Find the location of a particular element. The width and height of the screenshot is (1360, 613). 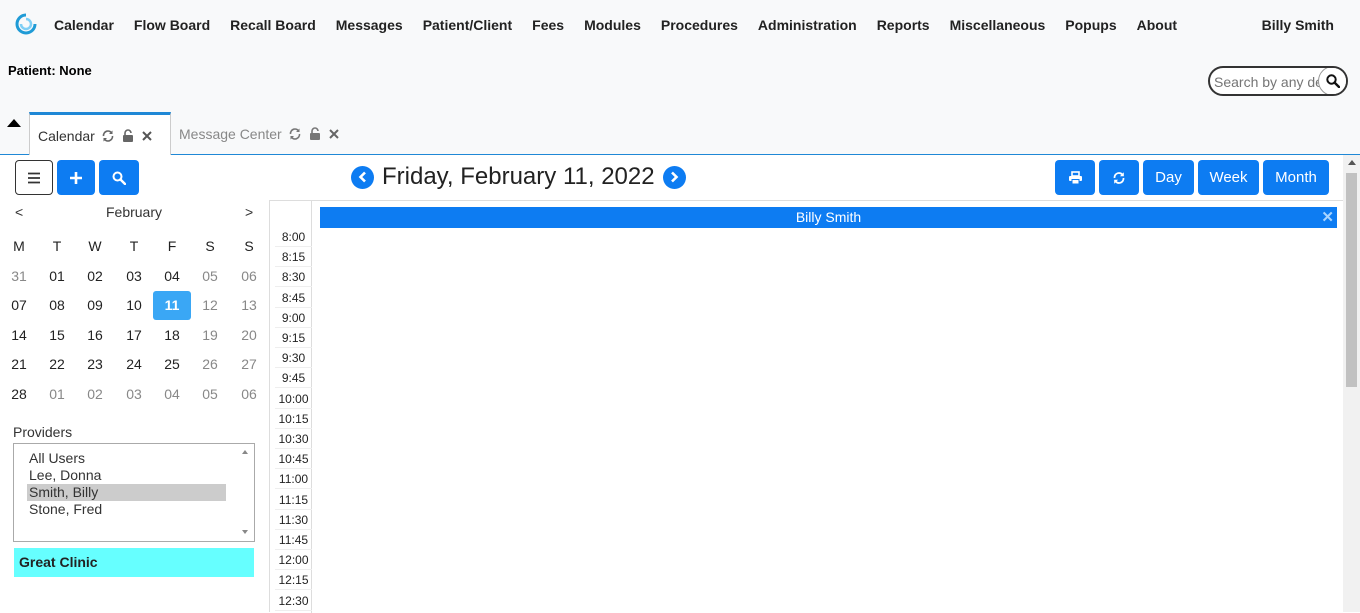

facility-label: Great Clinic is located at coordinates (134, 562).